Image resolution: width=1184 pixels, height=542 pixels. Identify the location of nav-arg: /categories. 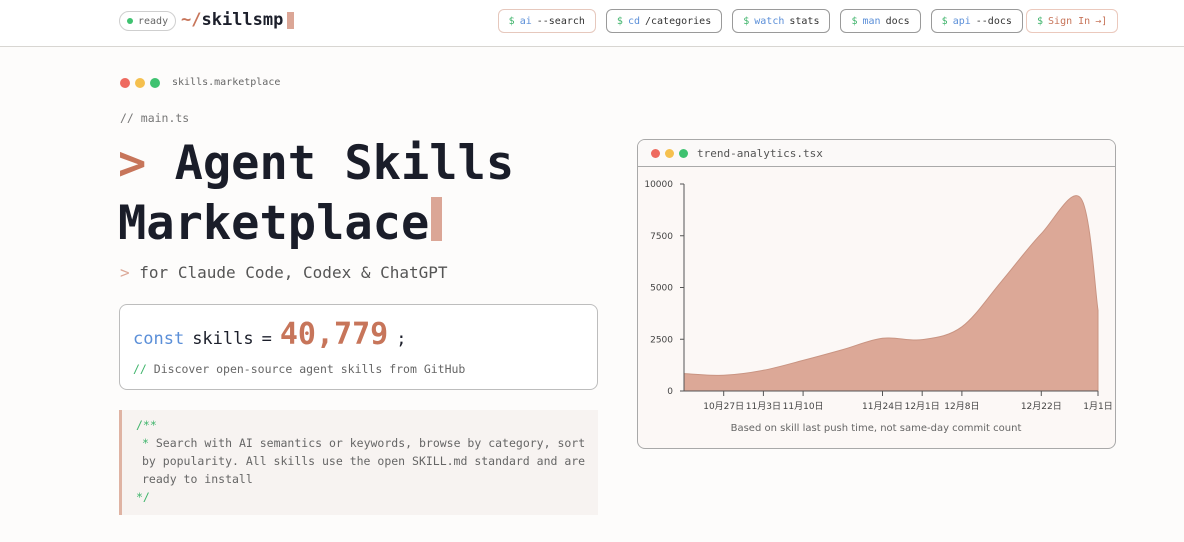
(678, 21).